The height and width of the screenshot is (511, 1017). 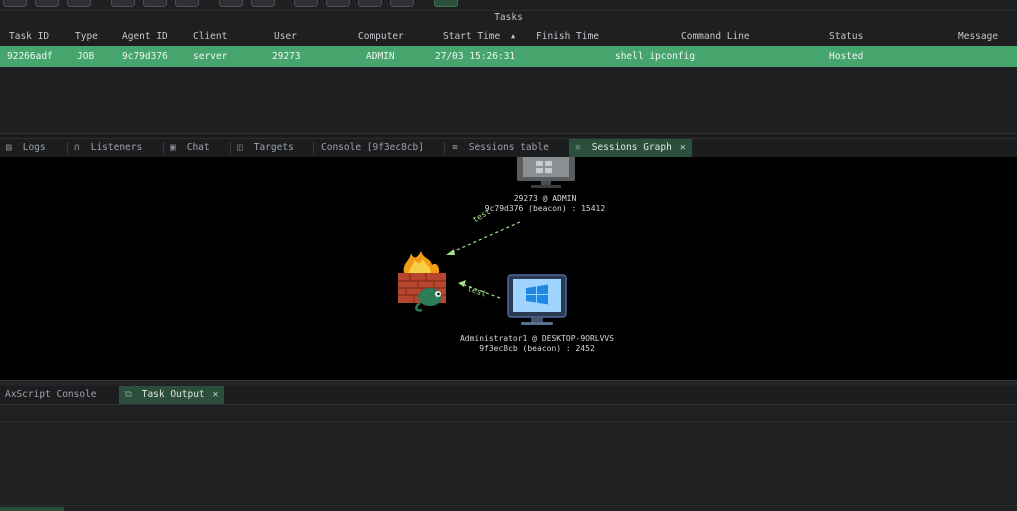 I want to click on column-header-command-line: Command Line, so click(x=715, y=36).